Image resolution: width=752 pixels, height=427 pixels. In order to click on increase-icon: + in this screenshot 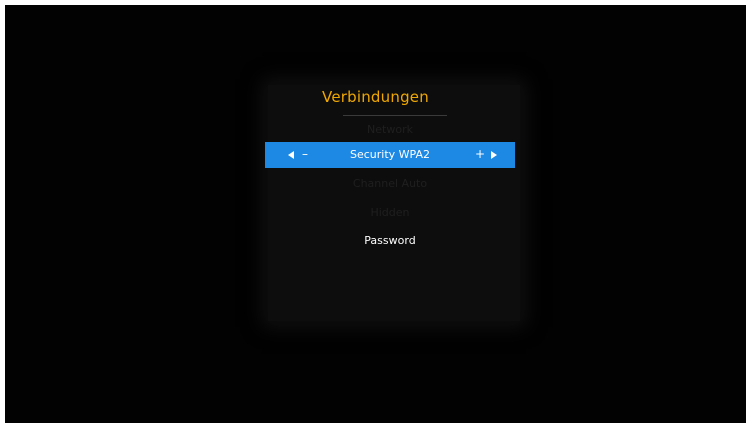, I will do `click(480, 154)`.